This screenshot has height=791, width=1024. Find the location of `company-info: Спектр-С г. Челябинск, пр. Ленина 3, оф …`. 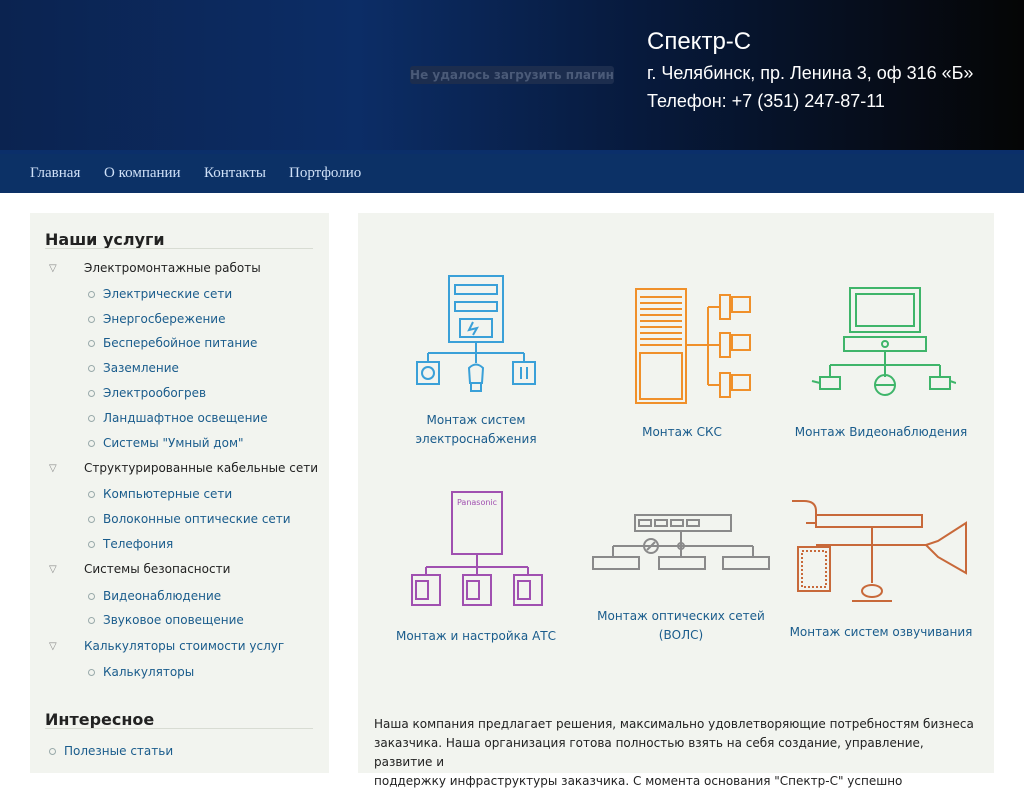

company-info: Спектр-С г. Челябинск, пр. Ленина 3, оф … is located at coordinates (810, 70).